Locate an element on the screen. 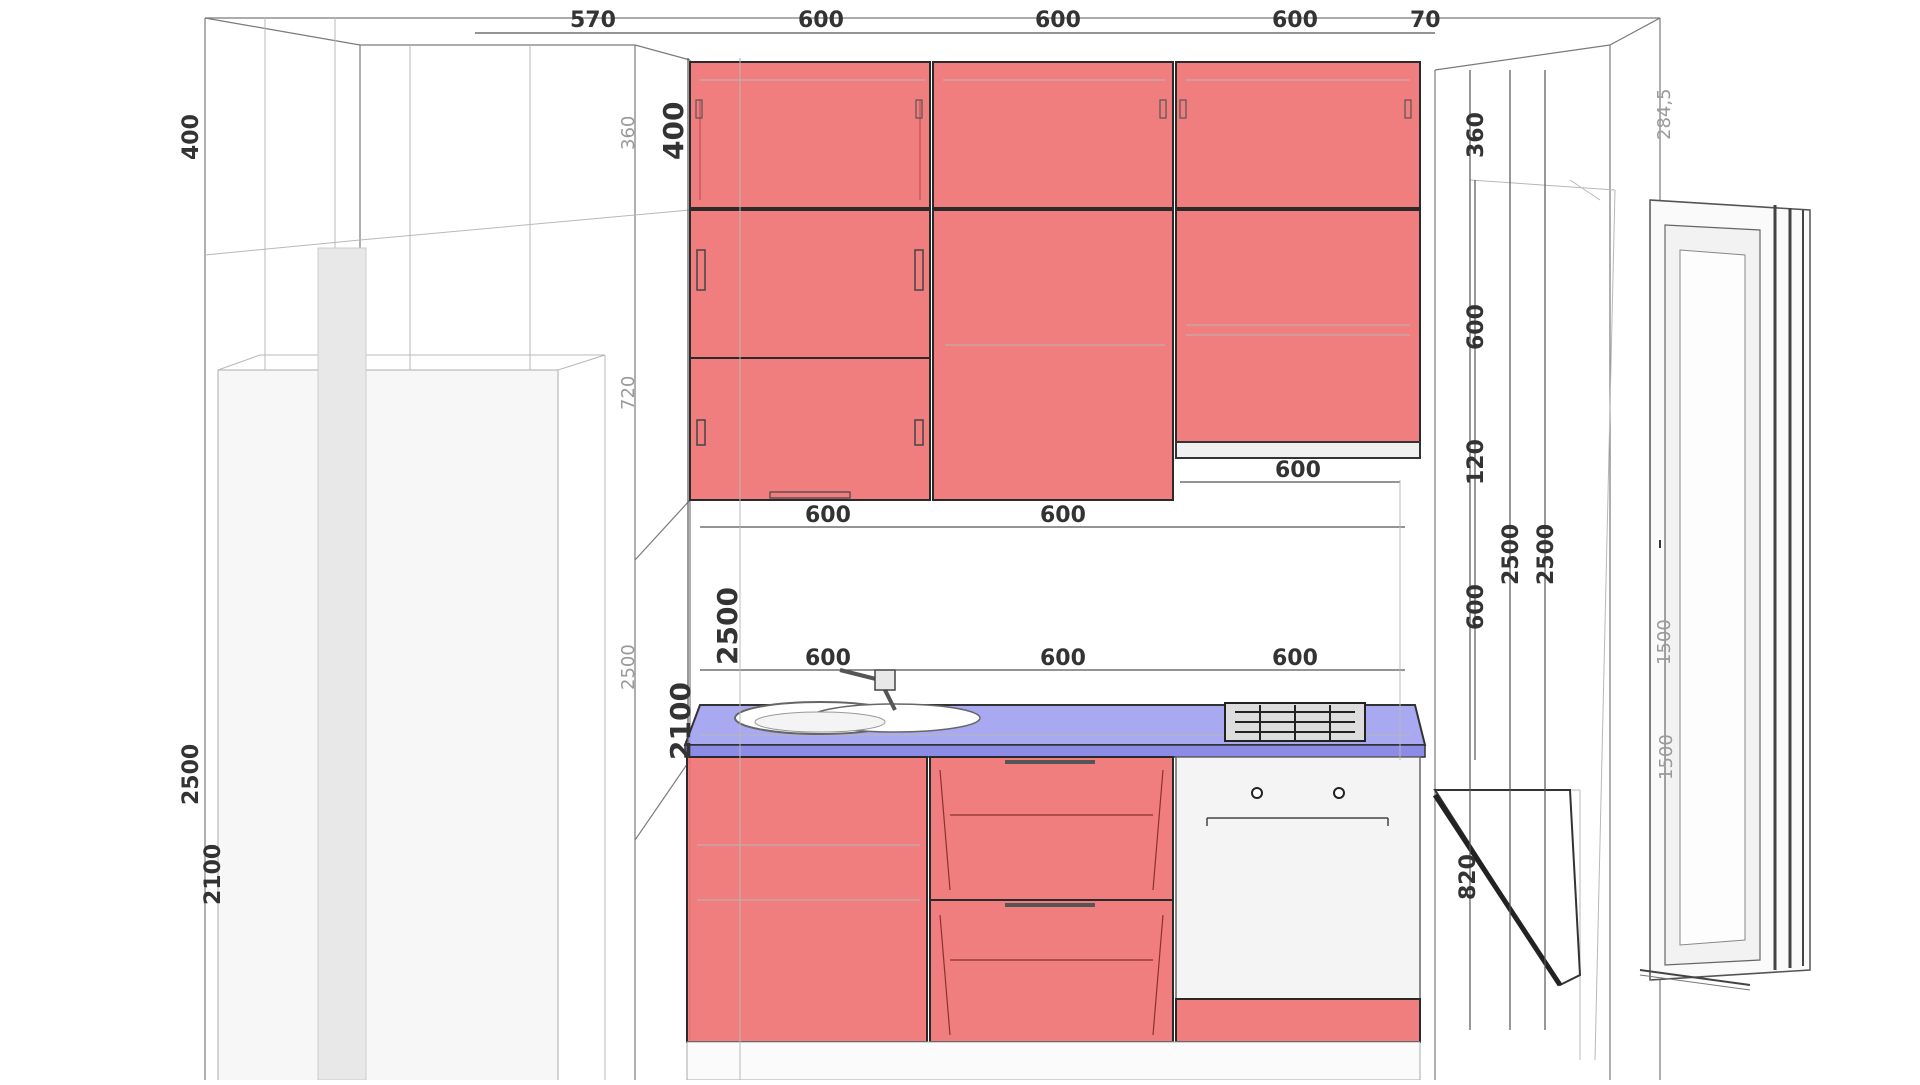 This screenshot has width=1920, height=1085. dim-faint-2500: 2500 is located at coordinates (628, 667).